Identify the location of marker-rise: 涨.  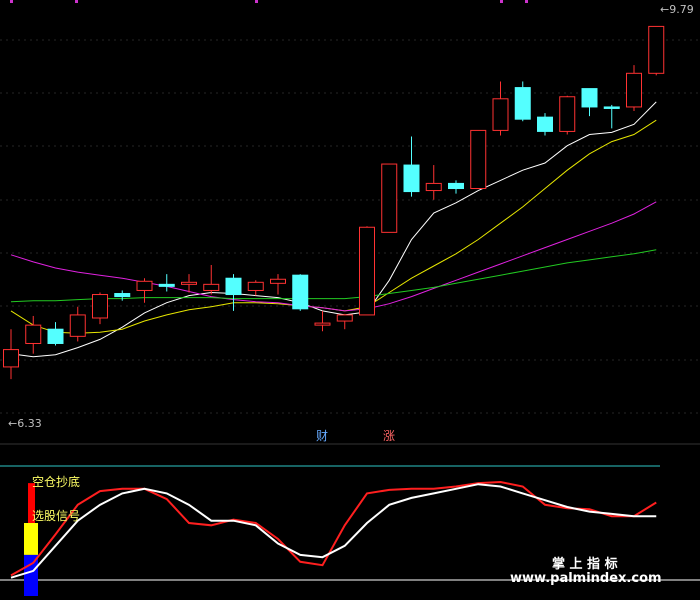
(389, 435).